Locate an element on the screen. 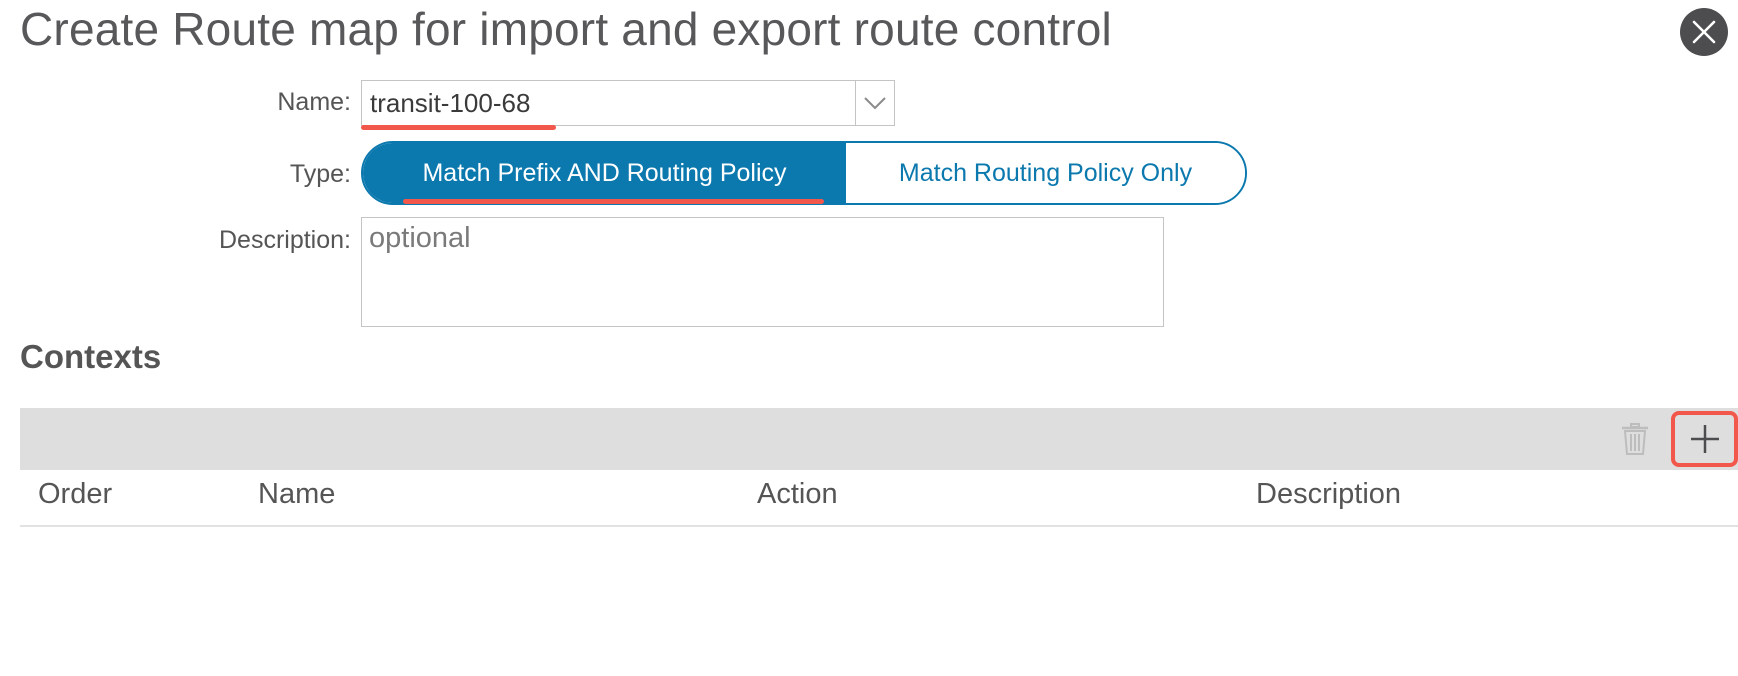 The image size is (1738, 676). column-header-order: Order is located at coordinates (75, 494).